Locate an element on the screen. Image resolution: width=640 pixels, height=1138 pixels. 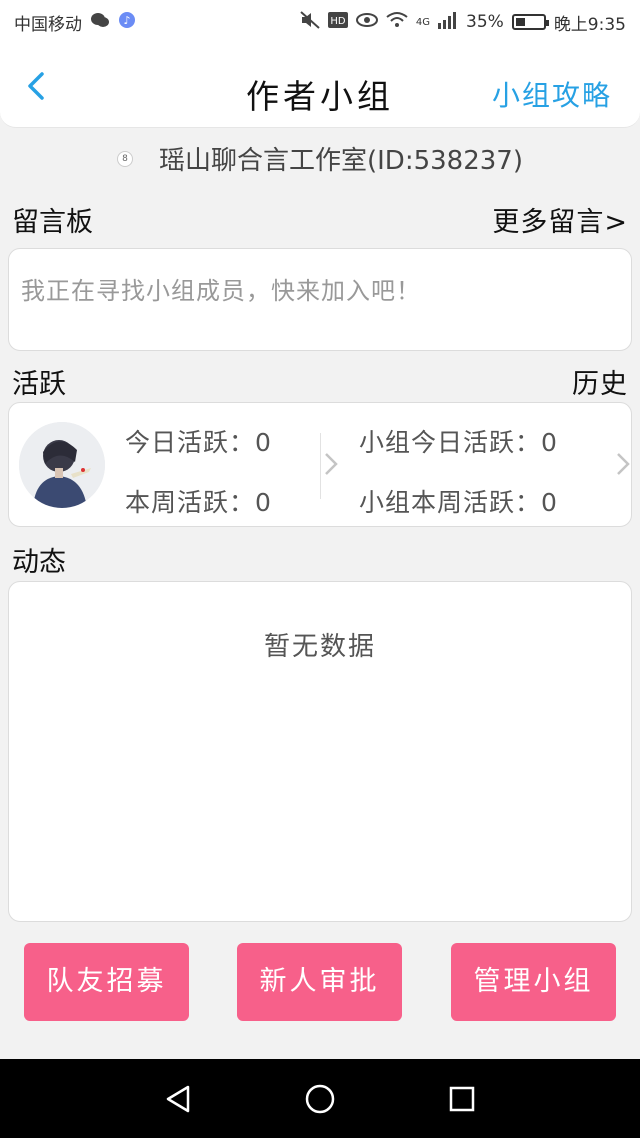
more-messages-link: 更多留言> is located at coordinates (560, 219).